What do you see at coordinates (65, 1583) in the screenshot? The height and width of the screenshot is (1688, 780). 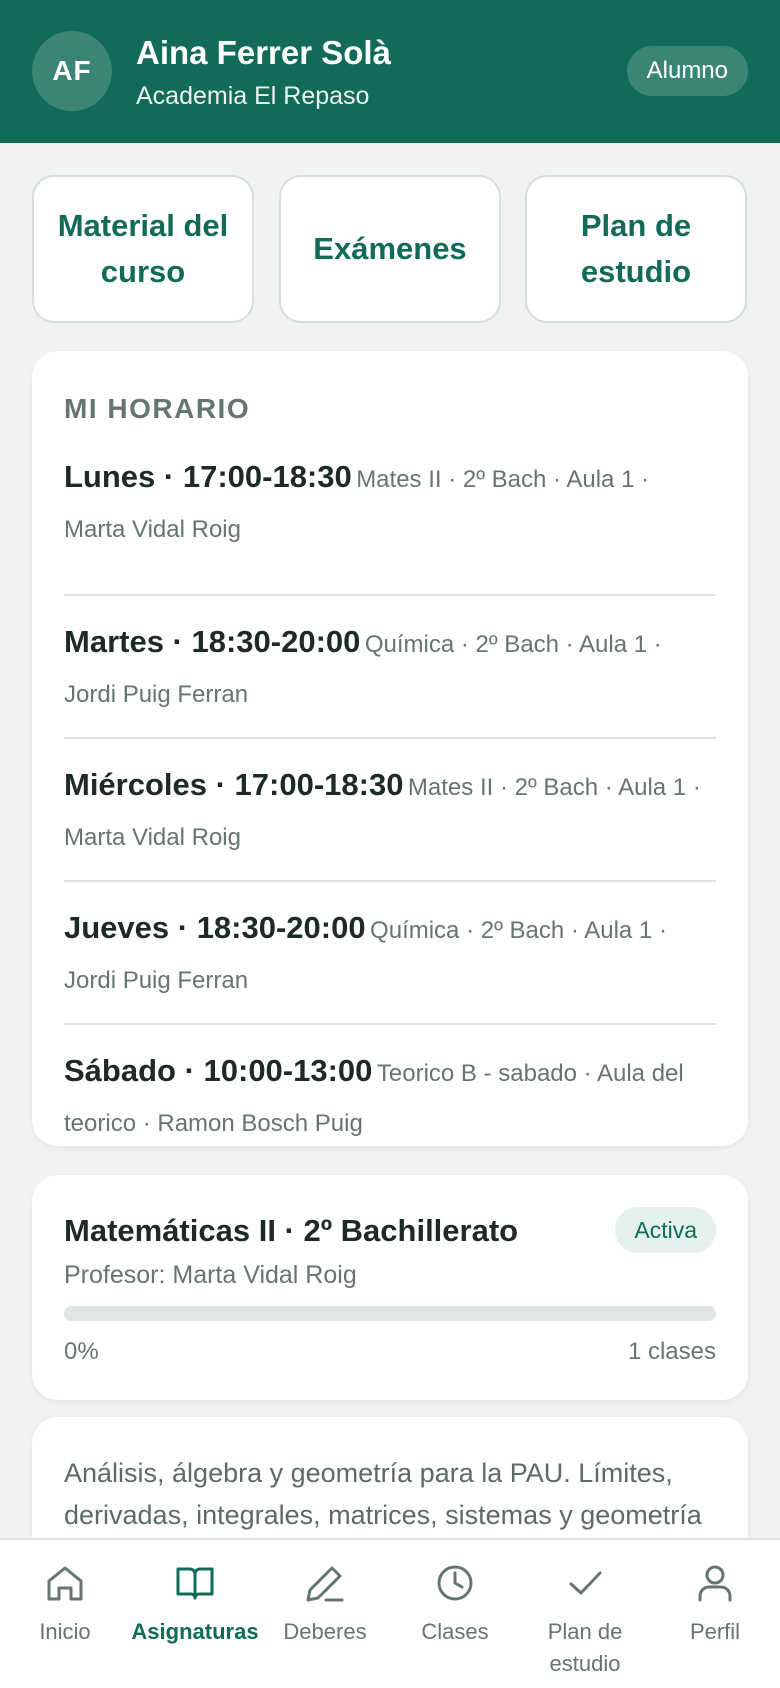 I see `home-icon` at bounding box center [65, 1583].